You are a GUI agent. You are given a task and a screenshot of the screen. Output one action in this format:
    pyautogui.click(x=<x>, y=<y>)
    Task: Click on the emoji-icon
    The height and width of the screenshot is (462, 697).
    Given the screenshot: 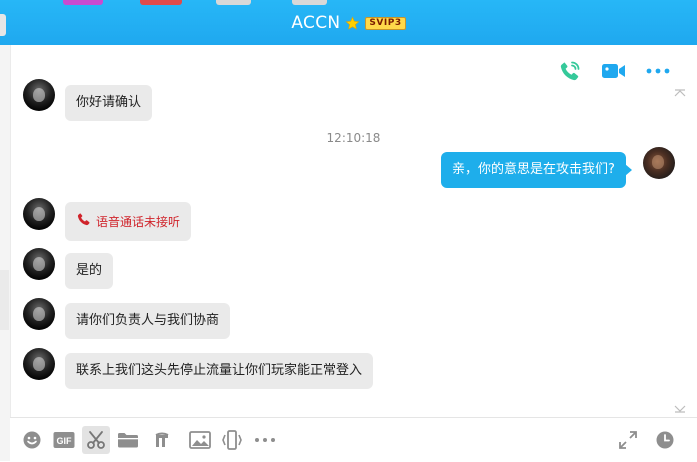 What is the action you would take?
    pyautogui.click(x=32, y=440)
    